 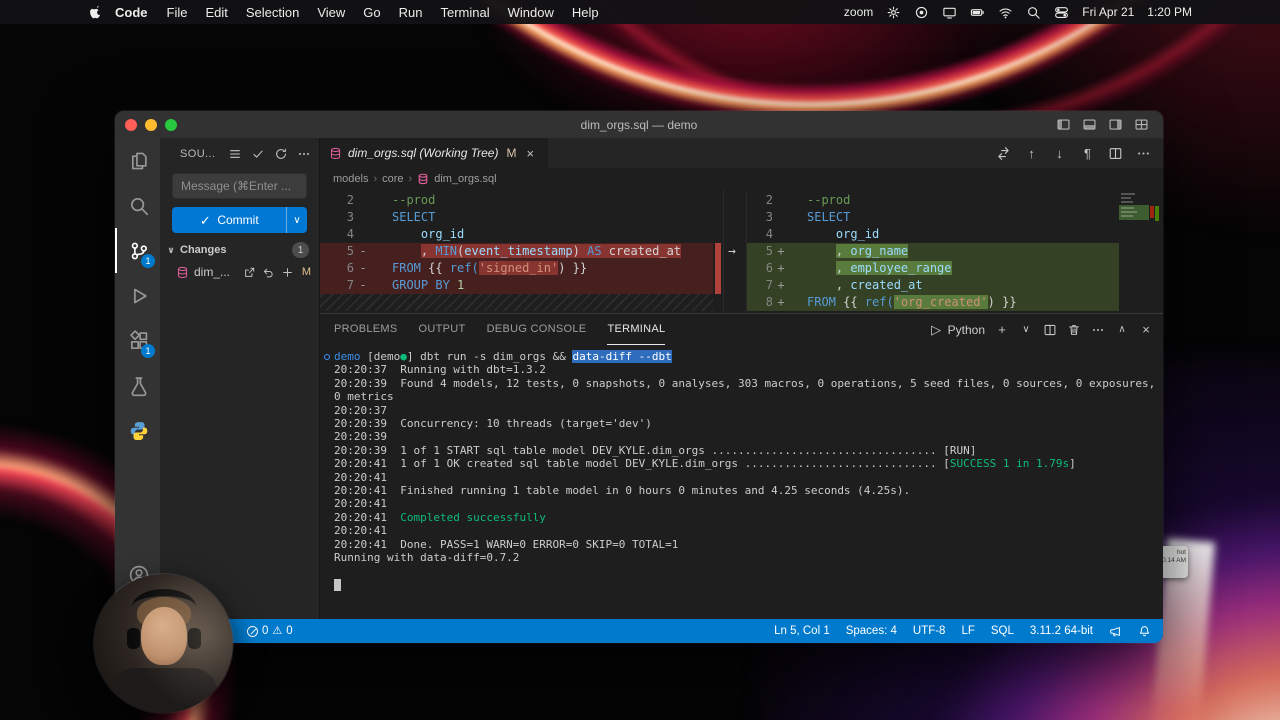 I want to click on activity-extensions: 1, so click(x=137, y=340).